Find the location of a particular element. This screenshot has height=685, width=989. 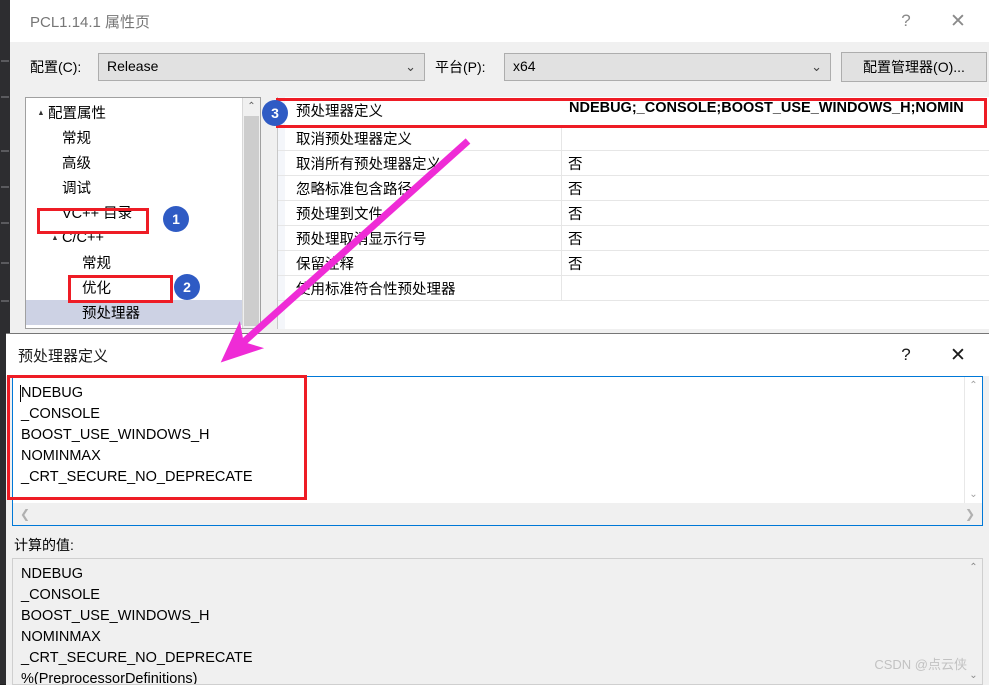

scroll-right-icon: ❯ is located at coordinates (970, 514).